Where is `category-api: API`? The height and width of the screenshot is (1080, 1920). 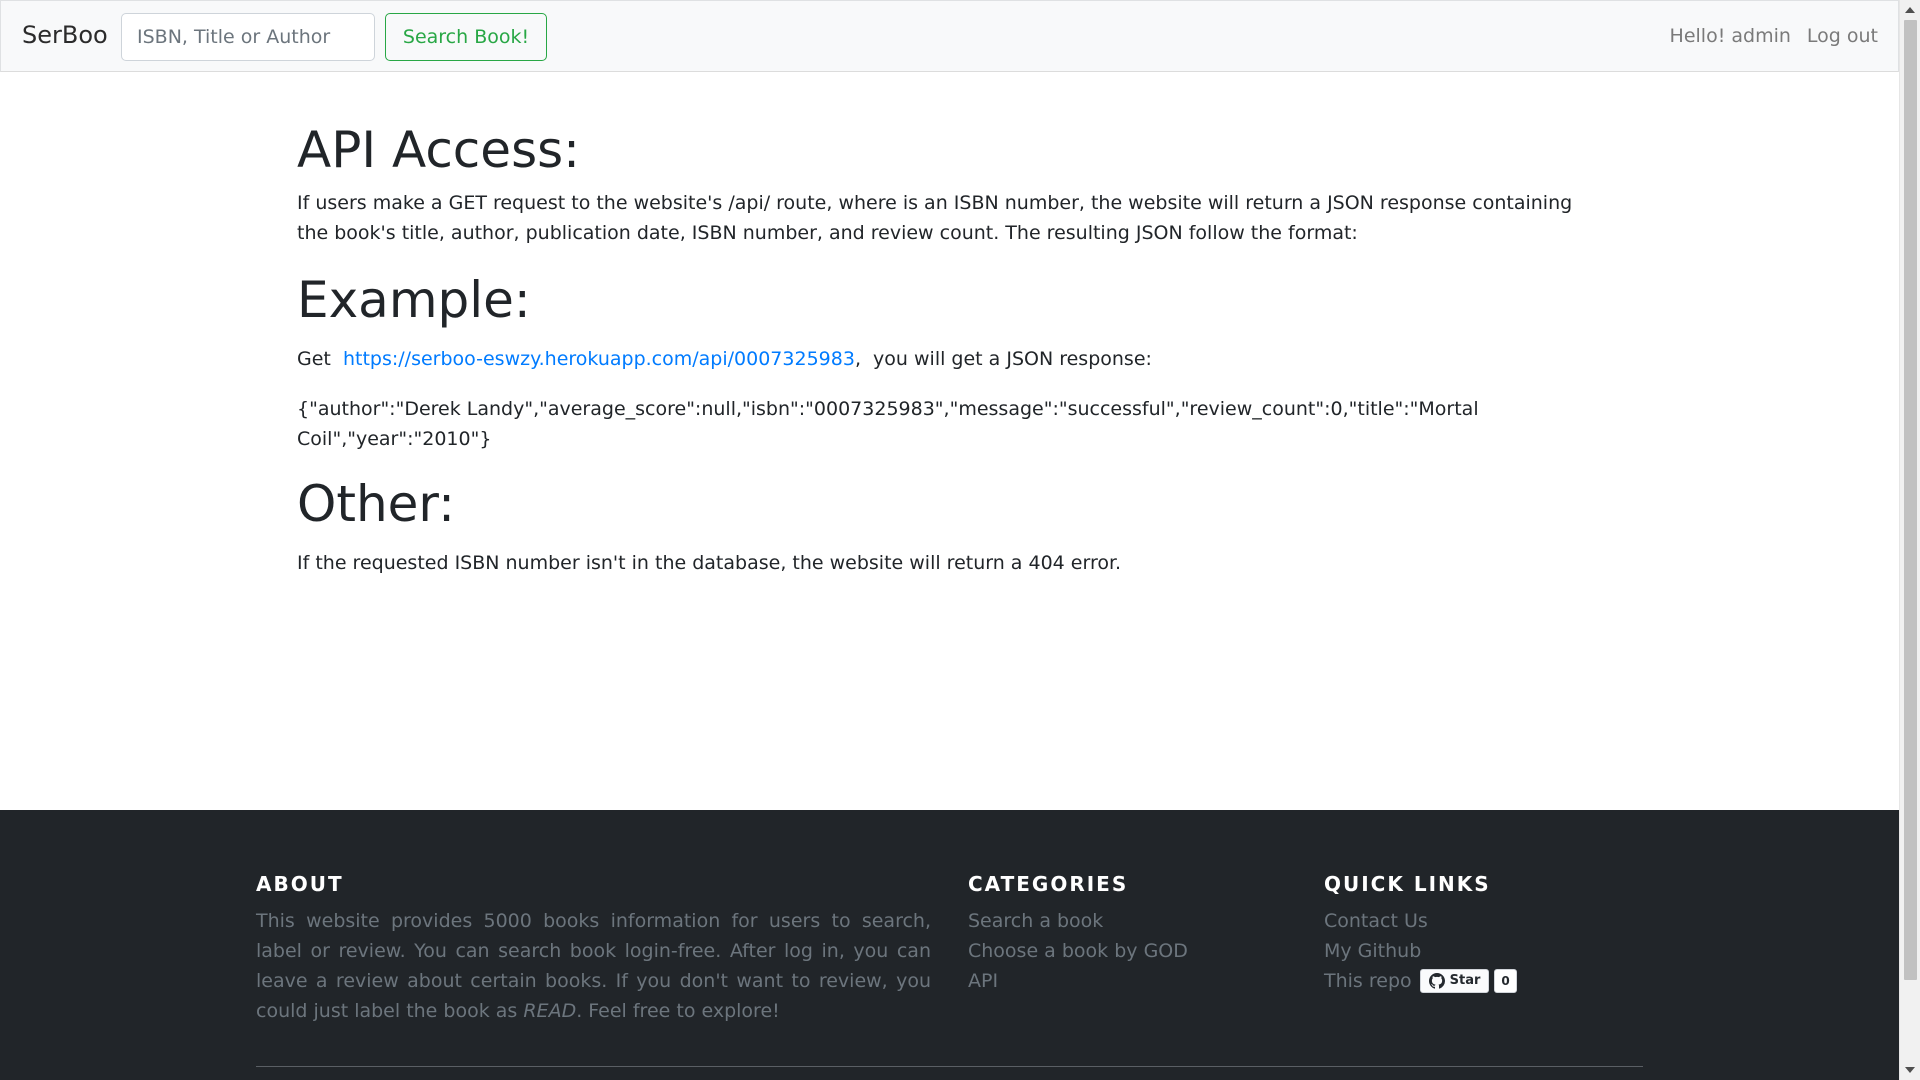 category-api: API is located at coordinates (1118, 981).